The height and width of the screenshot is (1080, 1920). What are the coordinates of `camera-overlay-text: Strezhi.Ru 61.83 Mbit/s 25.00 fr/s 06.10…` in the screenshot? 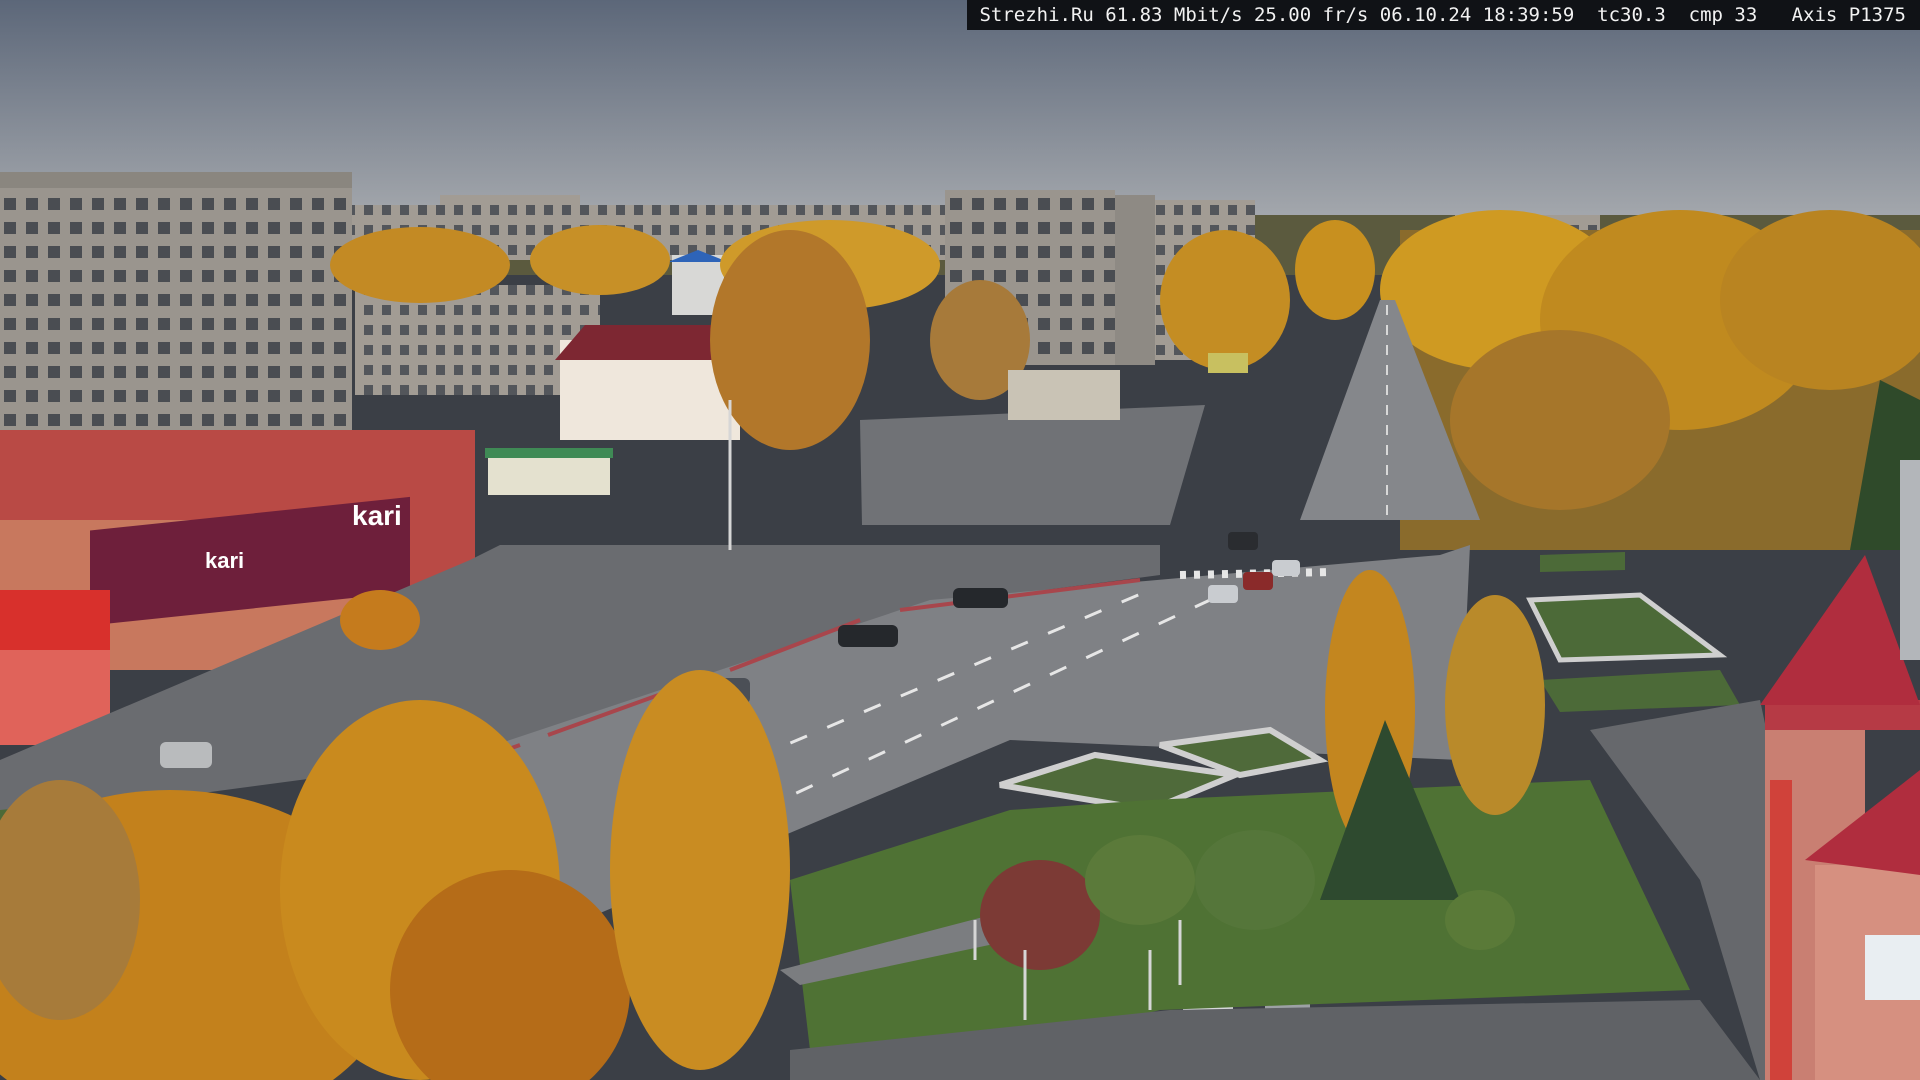 It's located at (1443, 15).